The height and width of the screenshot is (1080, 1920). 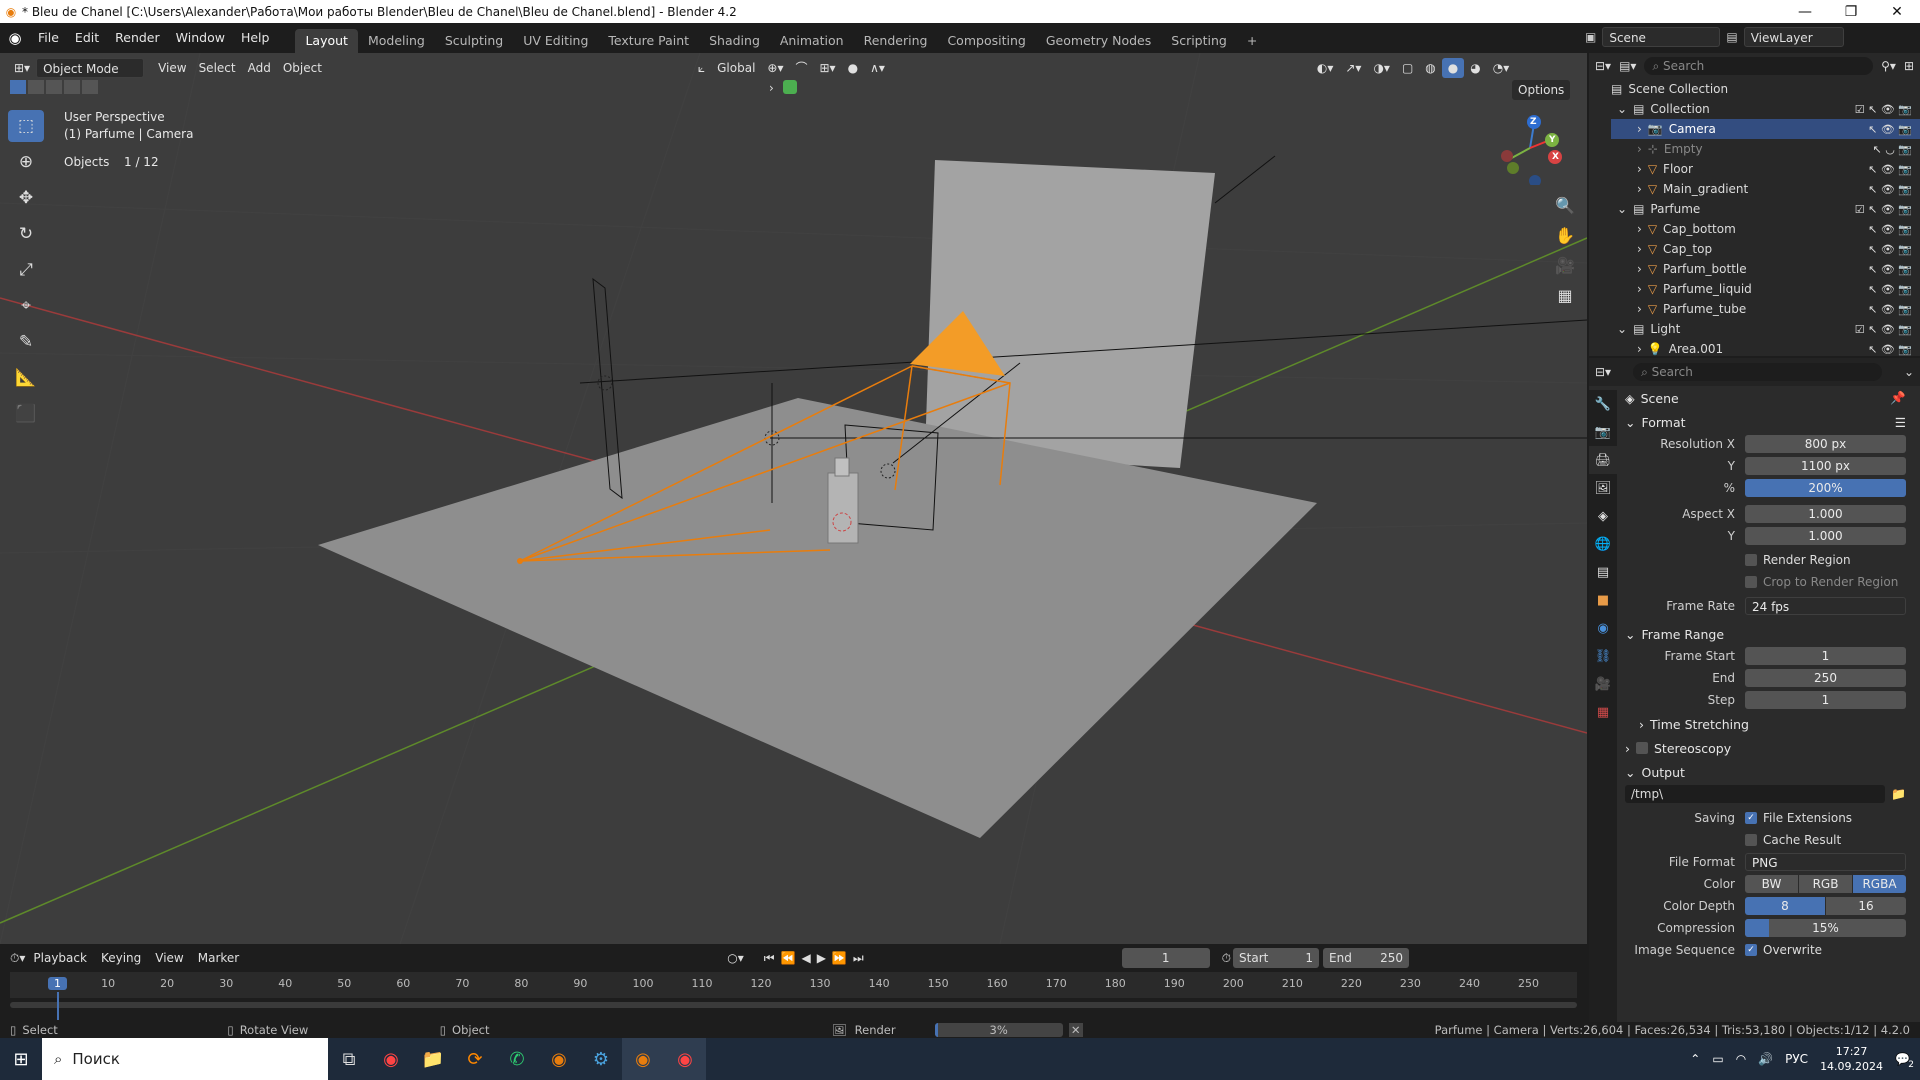 What do you see at coordinates (137, 38) in the screenshot?
I see `menu-render: Render` at bounding box center [137, 38].